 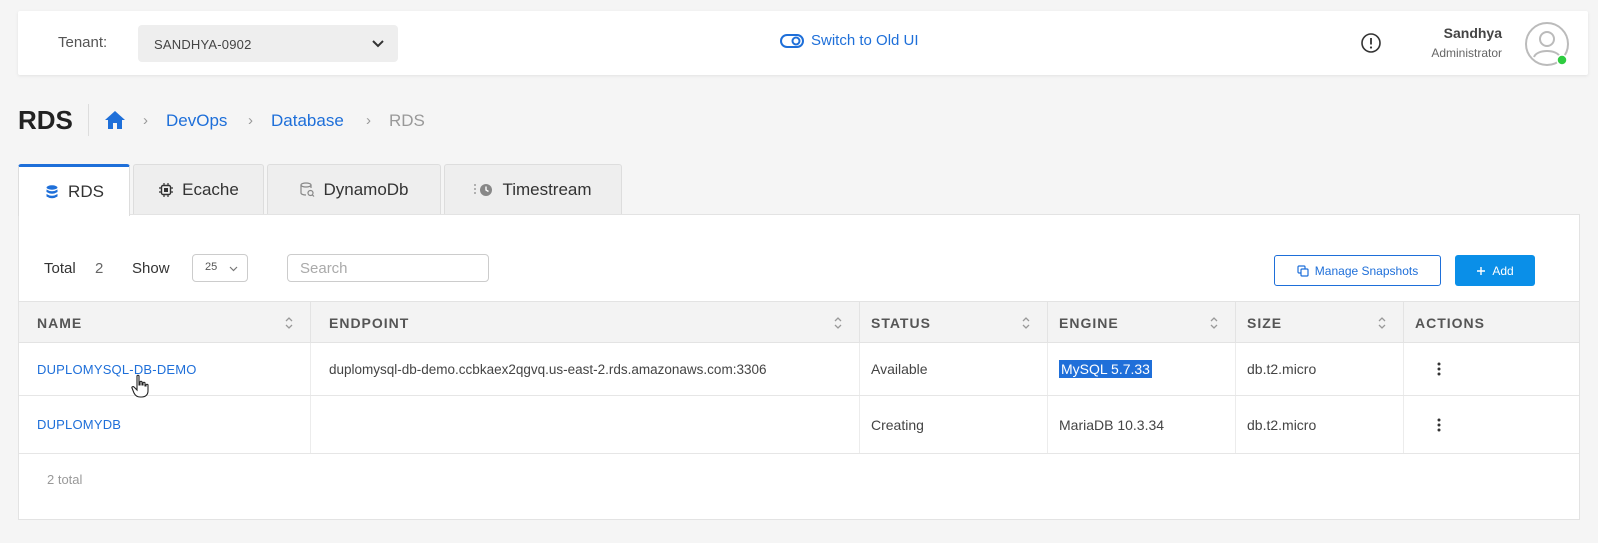 I want to click on switch-to-old-ui-link: Switch to Old UI, so click(x=849, y=40).